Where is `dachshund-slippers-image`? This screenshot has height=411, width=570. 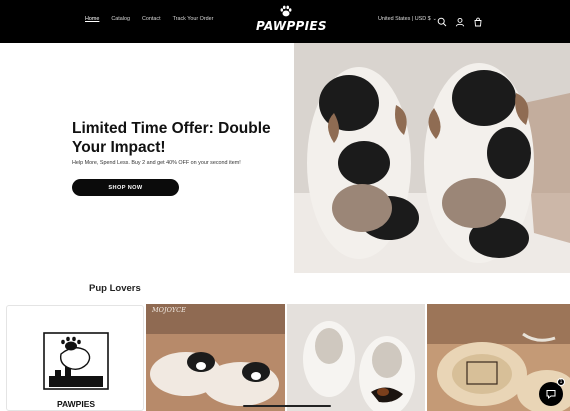 dachshund-slippers-image is located at coordinates (356, 357).